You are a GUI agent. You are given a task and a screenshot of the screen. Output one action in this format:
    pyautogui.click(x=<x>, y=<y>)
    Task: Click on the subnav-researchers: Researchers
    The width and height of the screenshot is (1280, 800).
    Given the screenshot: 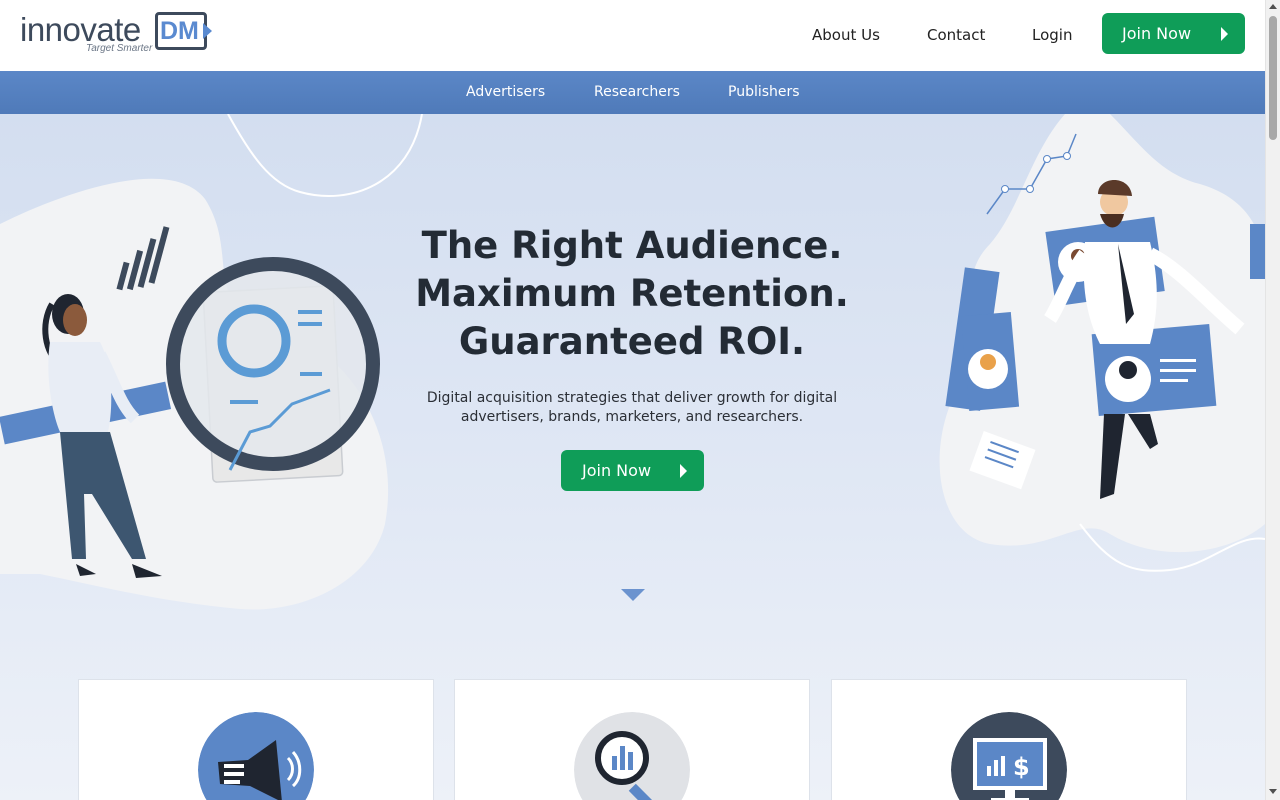 What is the action you would take?
    pyautogui.click(x=637, y=92)
    